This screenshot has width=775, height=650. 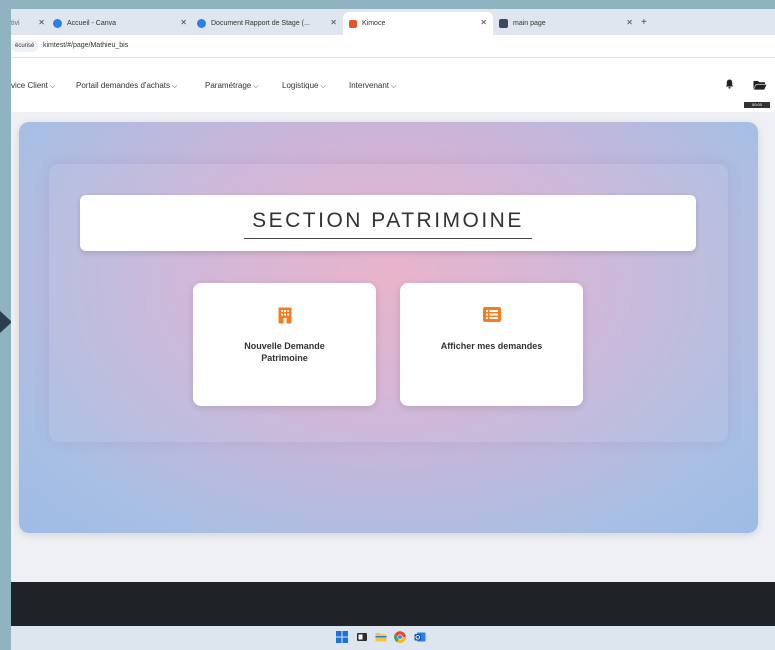 I want to click on section-title-box: SECTION PATRIMOINE, so click(x=388, y=223).